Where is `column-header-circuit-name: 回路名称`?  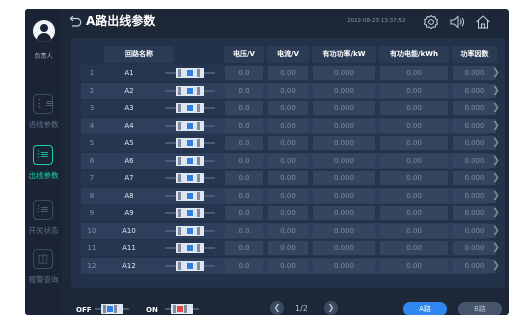
column-header-circuit-name: 回路名称 is located at coordinates (139, 54).